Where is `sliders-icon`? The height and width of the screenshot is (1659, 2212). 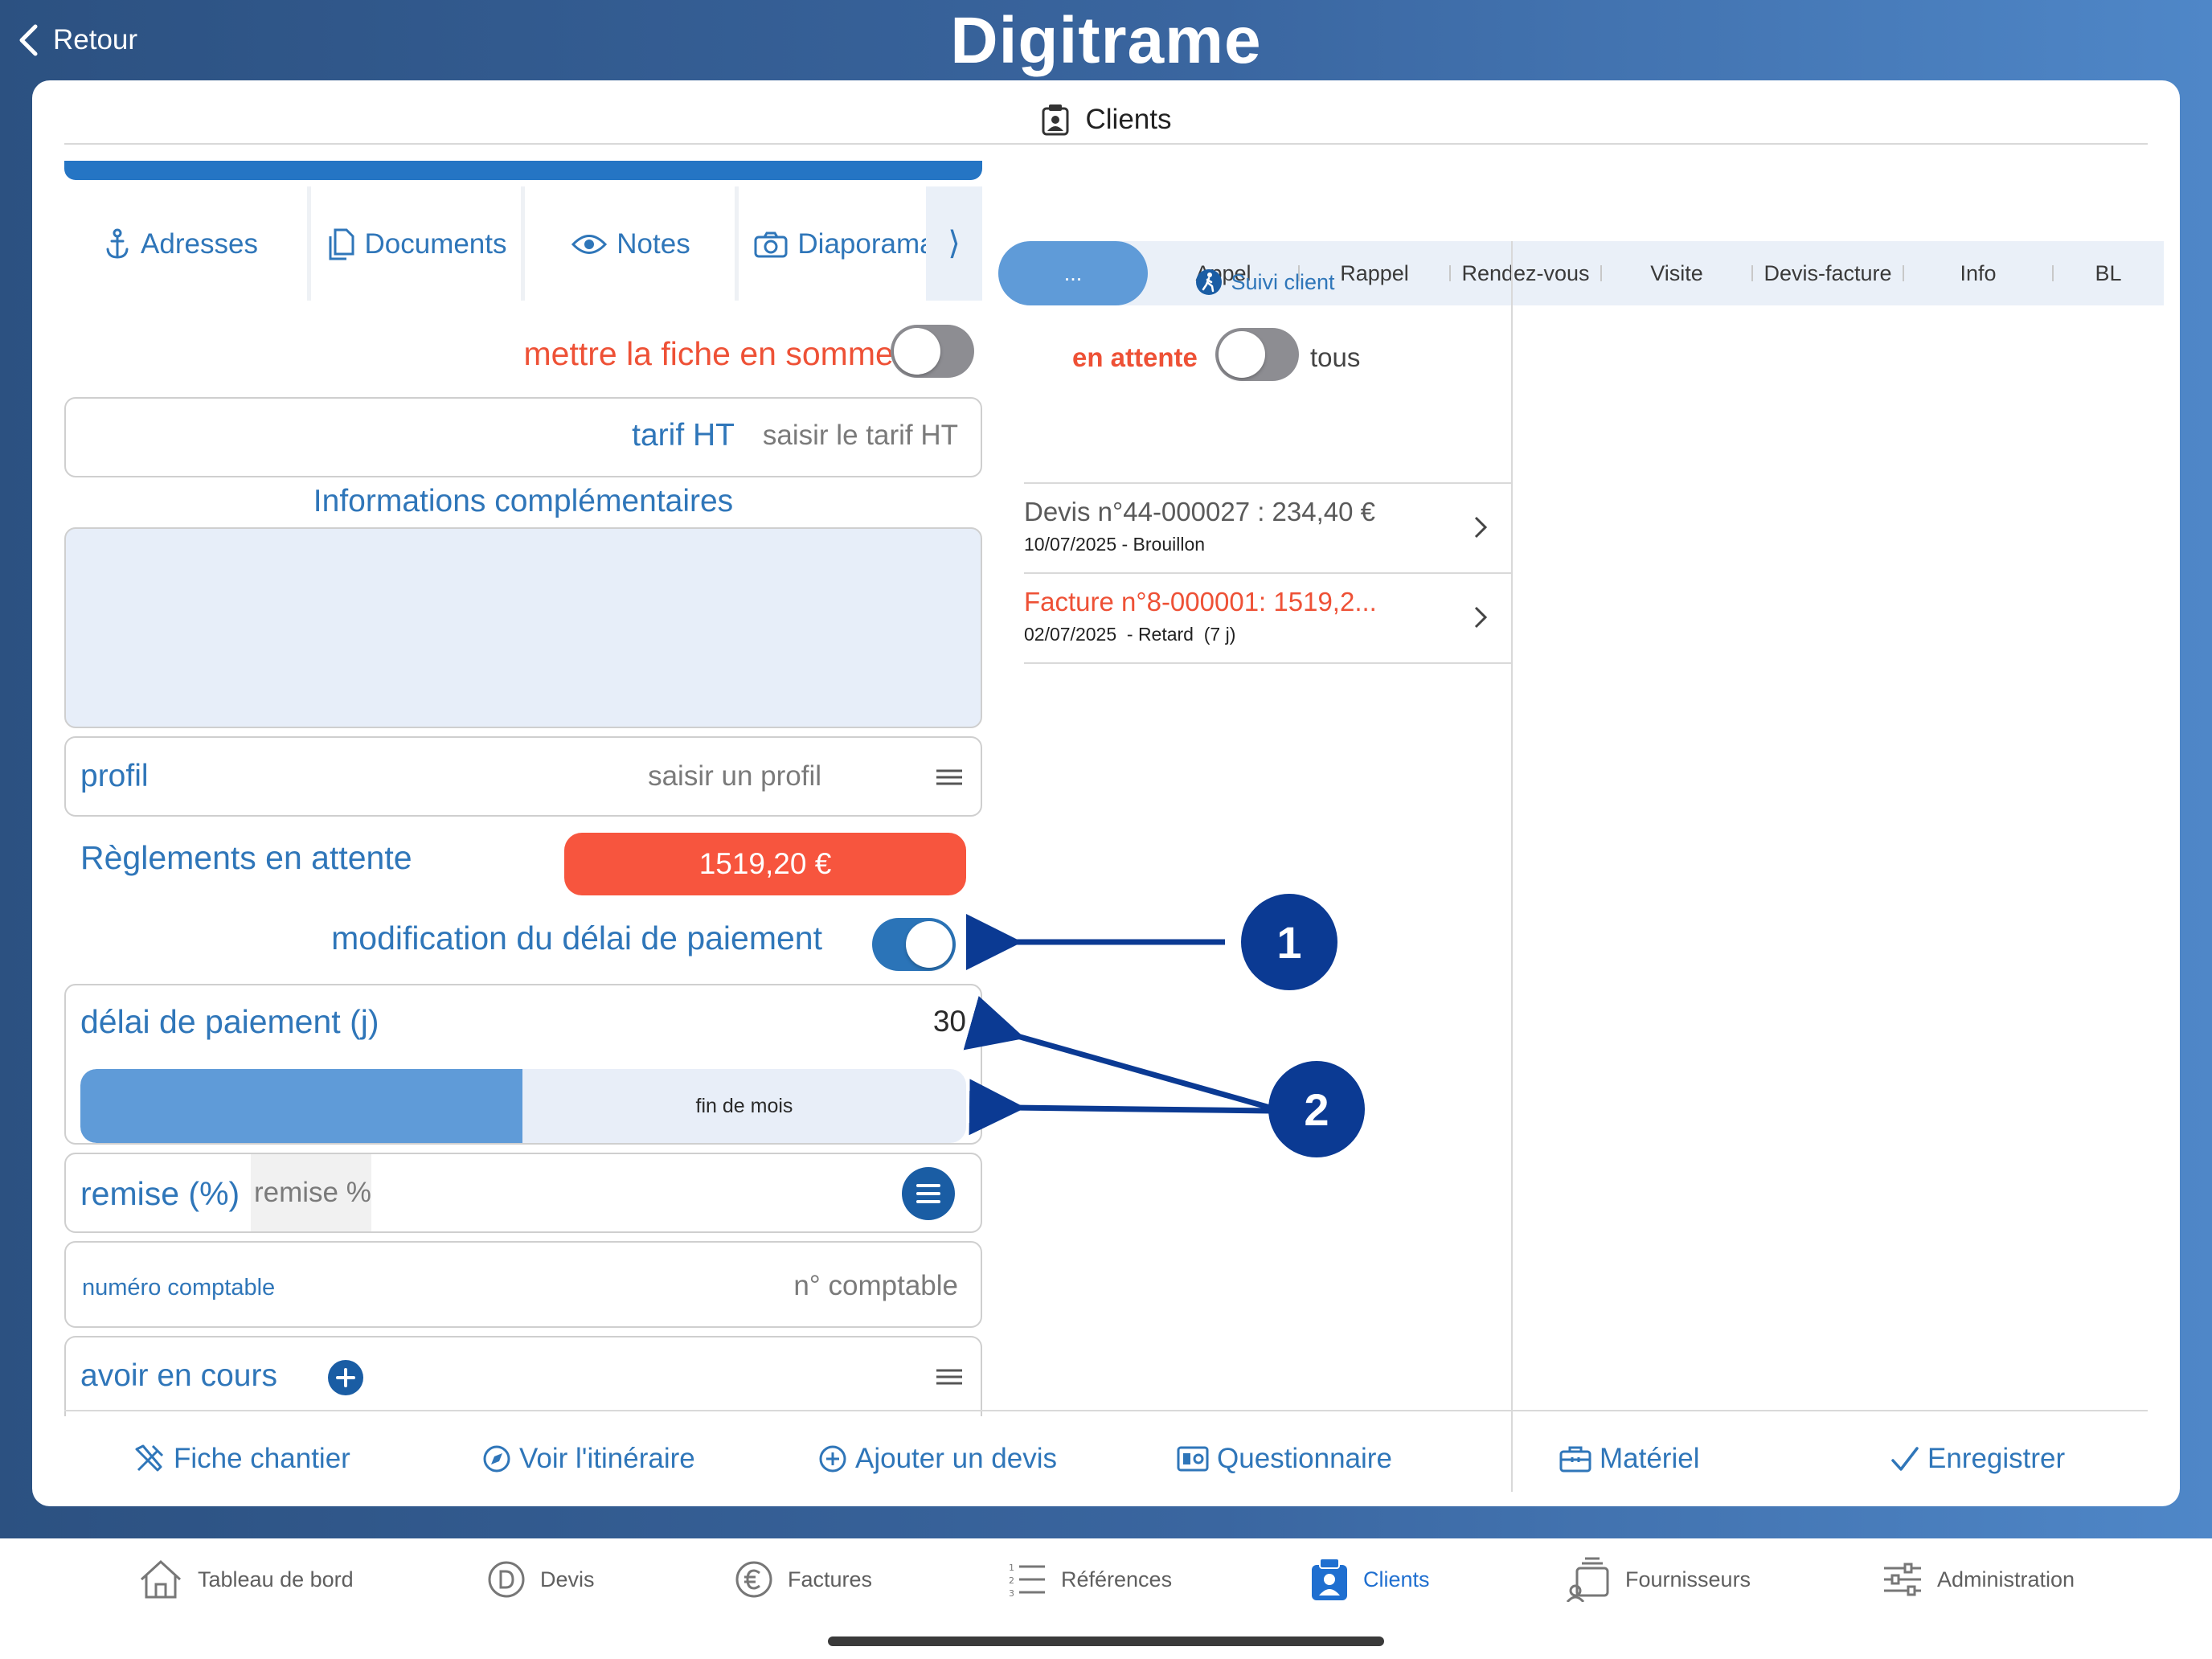
sliders-icon is located at coordinates (1902, 1579).